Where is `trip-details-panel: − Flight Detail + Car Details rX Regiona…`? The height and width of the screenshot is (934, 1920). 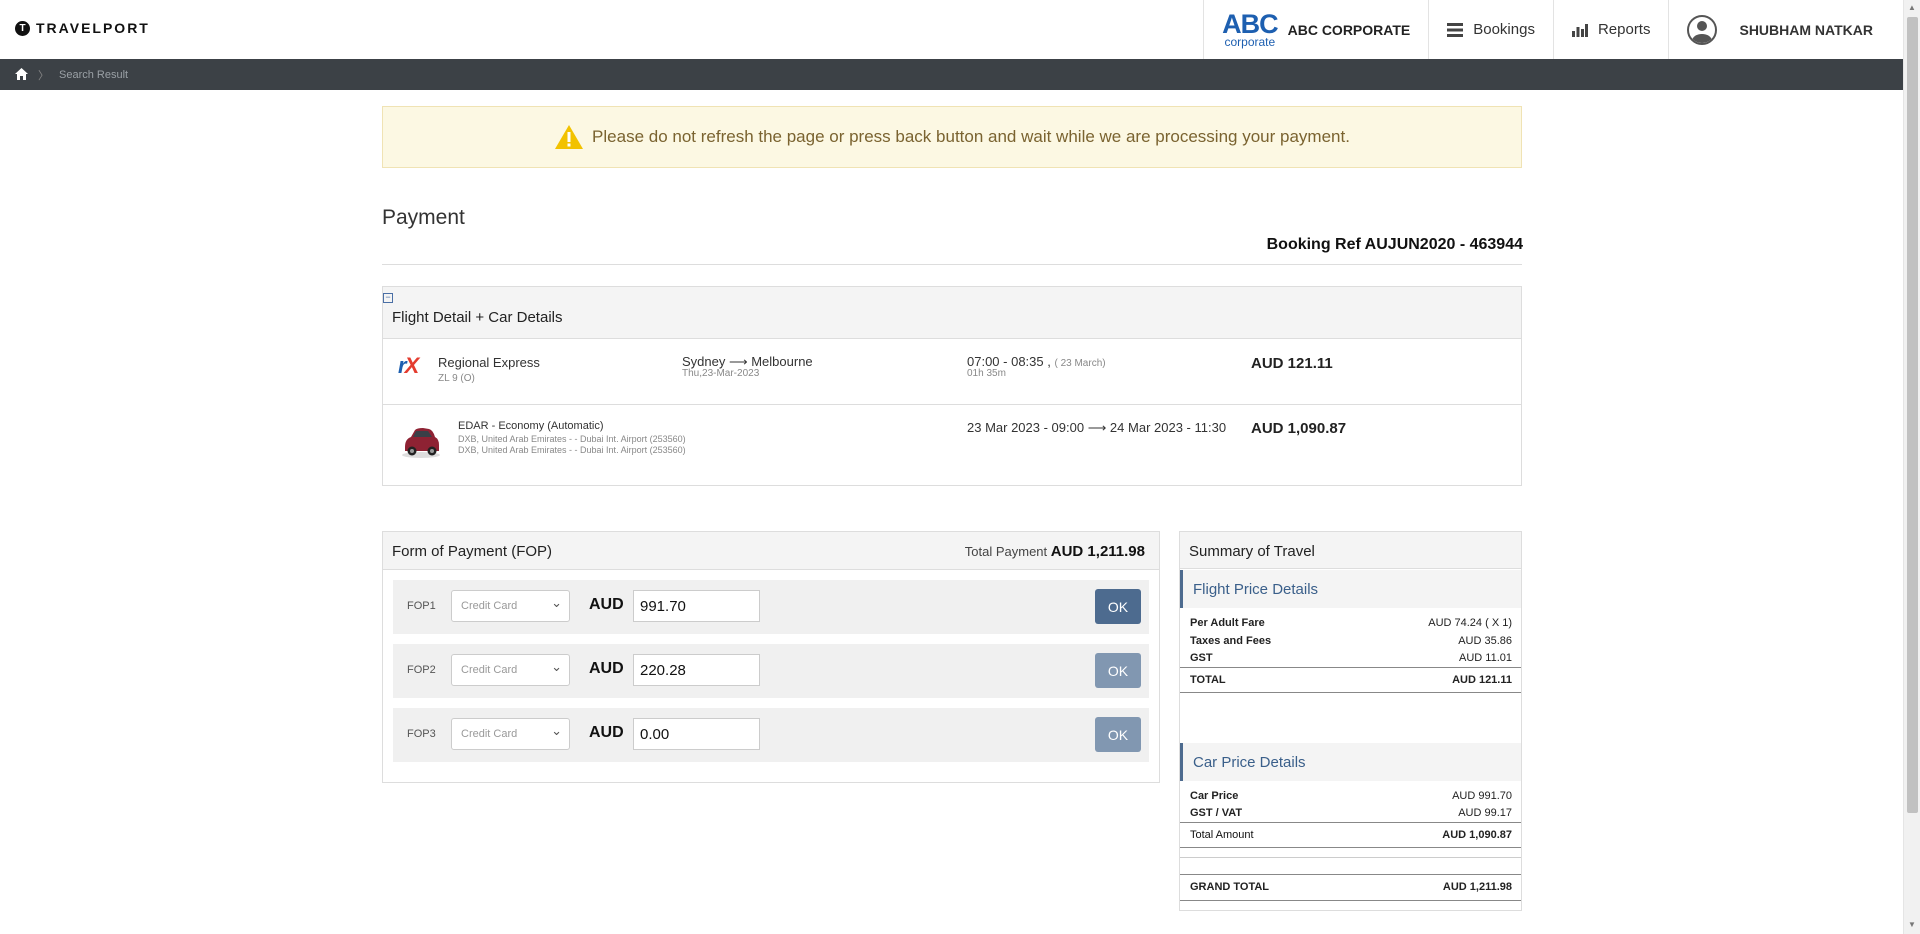
trip-details-panel: − Flight Detail + Car Details rX Regiona… is located at coordinates (952, 386).